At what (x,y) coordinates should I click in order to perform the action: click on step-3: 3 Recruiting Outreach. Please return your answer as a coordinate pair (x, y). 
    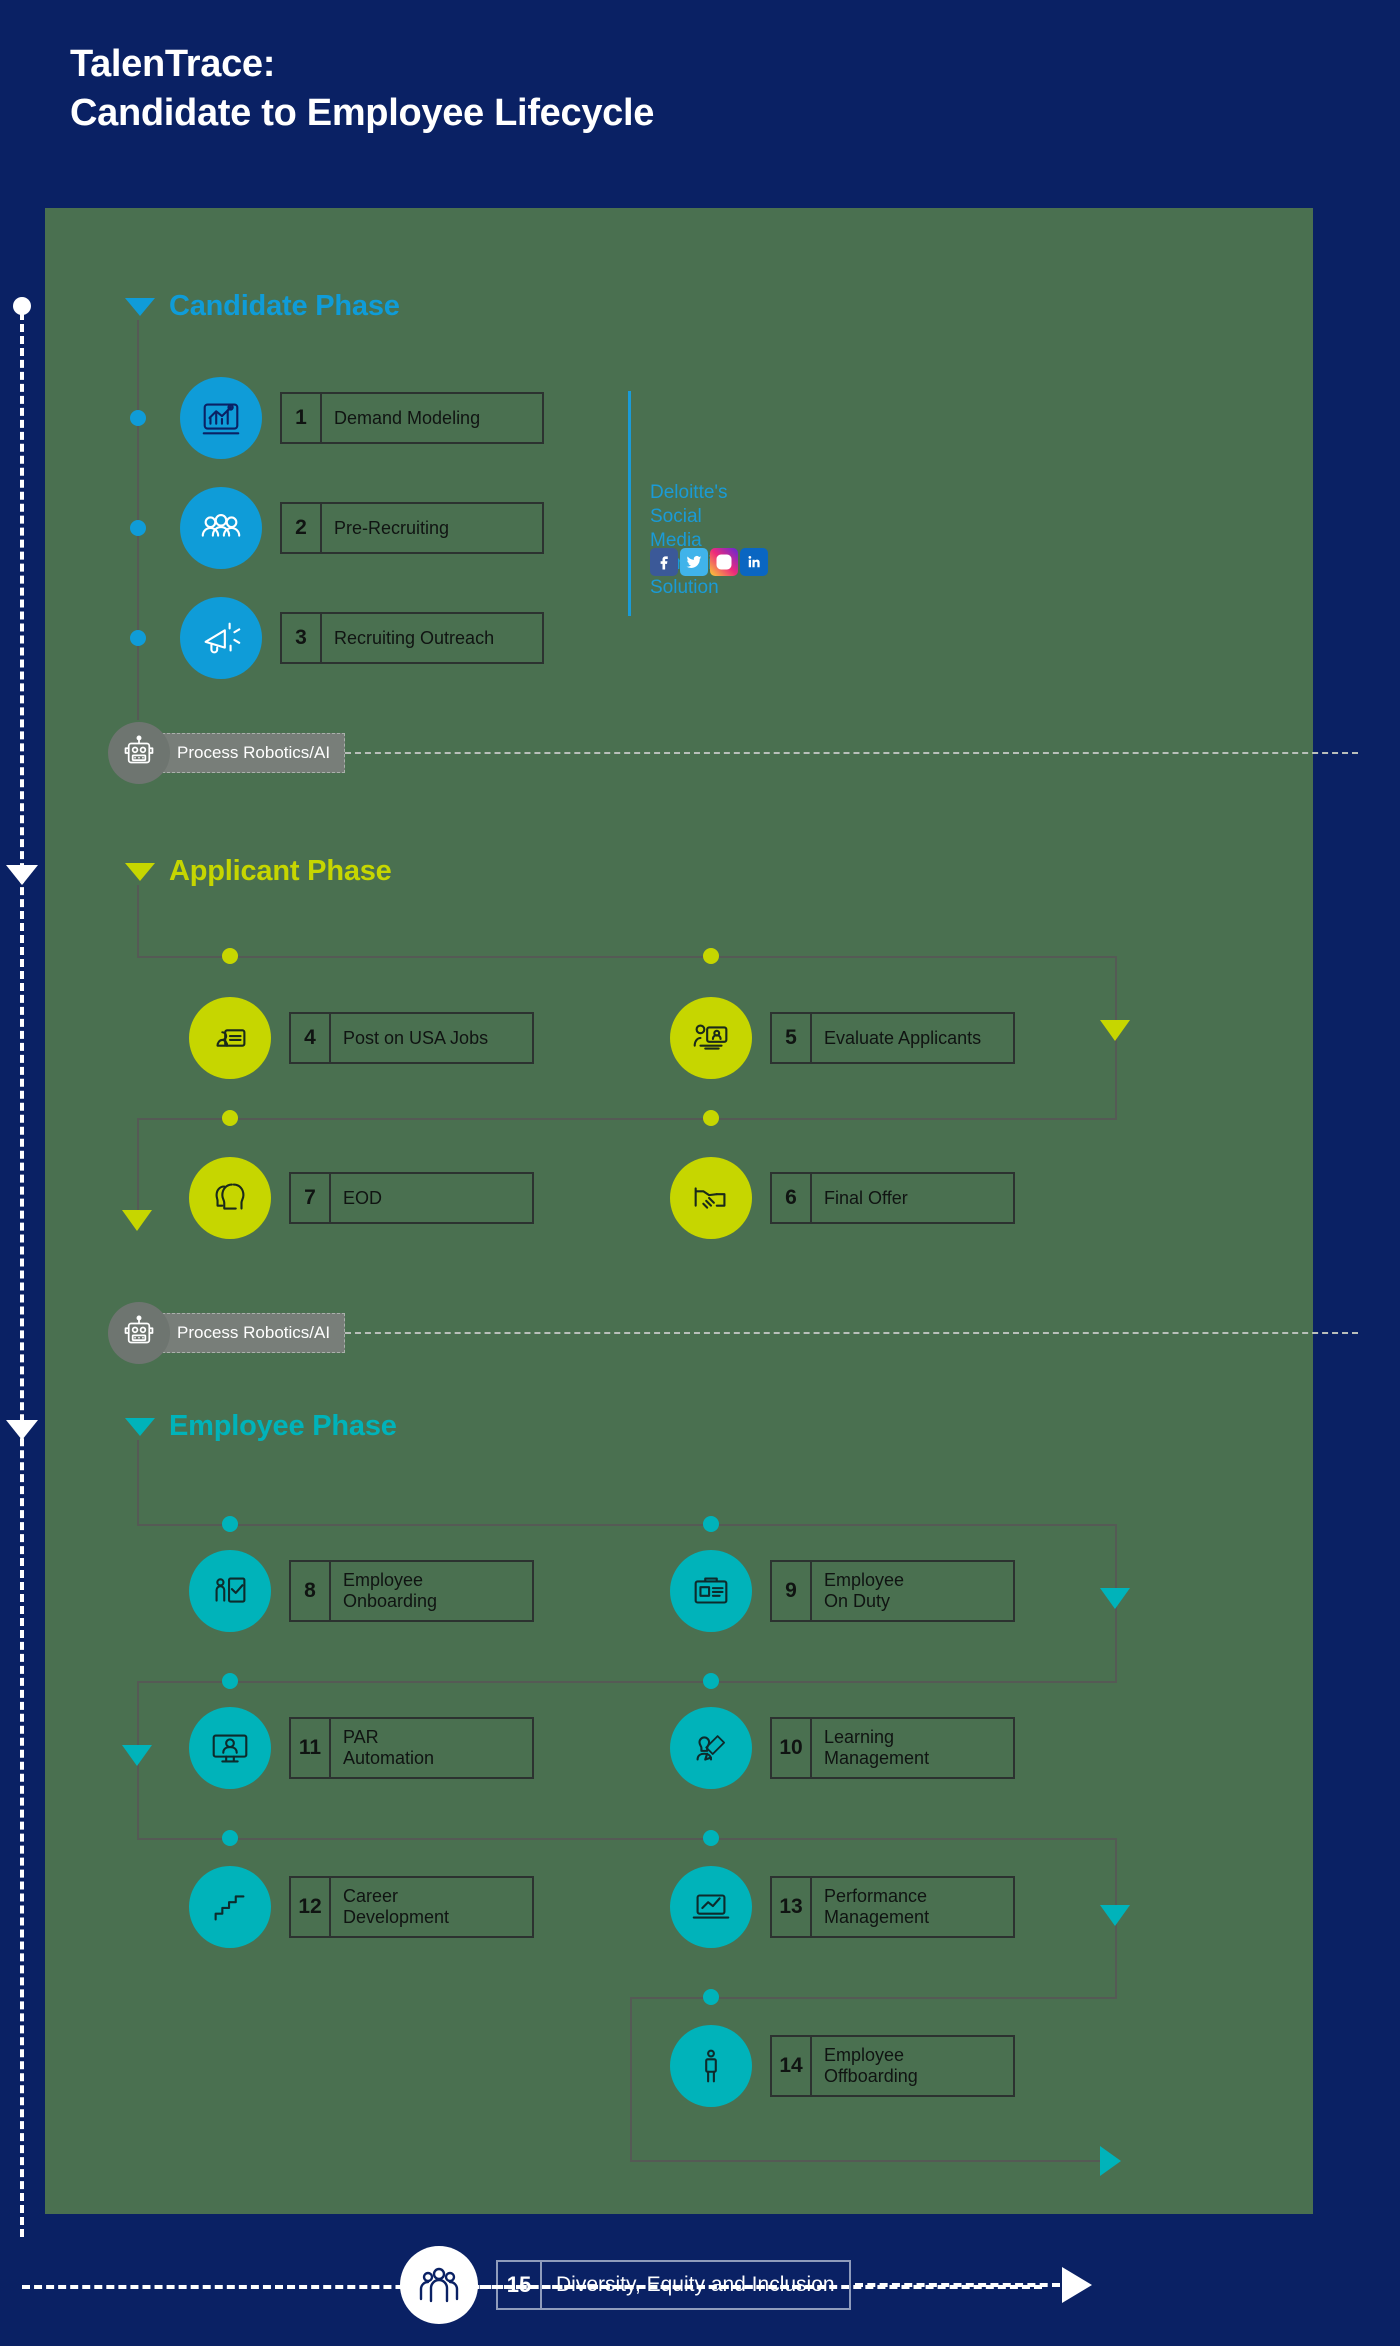
    Looking at the image, I should click on (362, 638).